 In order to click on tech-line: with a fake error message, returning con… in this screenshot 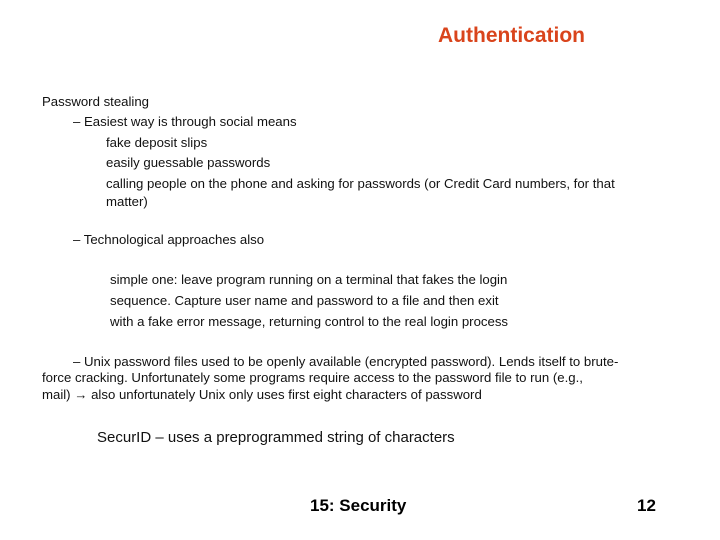, I will do `click(309, 321)`.